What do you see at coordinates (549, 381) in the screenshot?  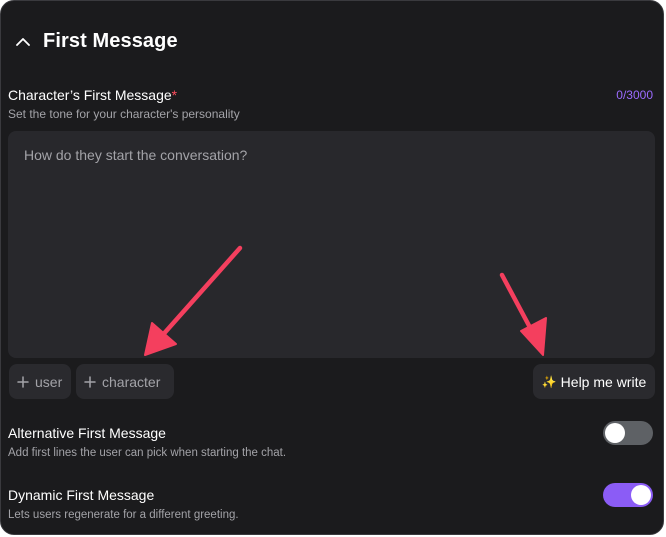 I see `sparkles-icon: ✨` at bounding box center [549, 381].